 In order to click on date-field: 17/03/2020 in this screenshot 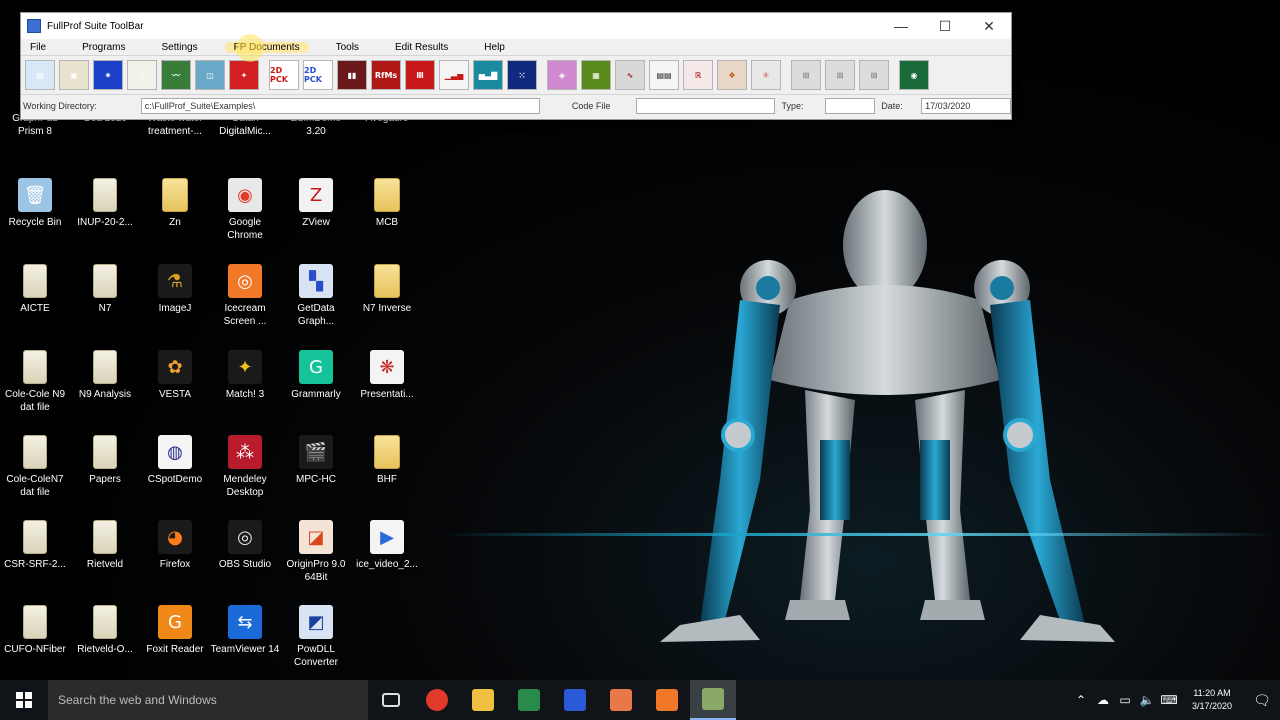, I will do `click(966, 106)`.